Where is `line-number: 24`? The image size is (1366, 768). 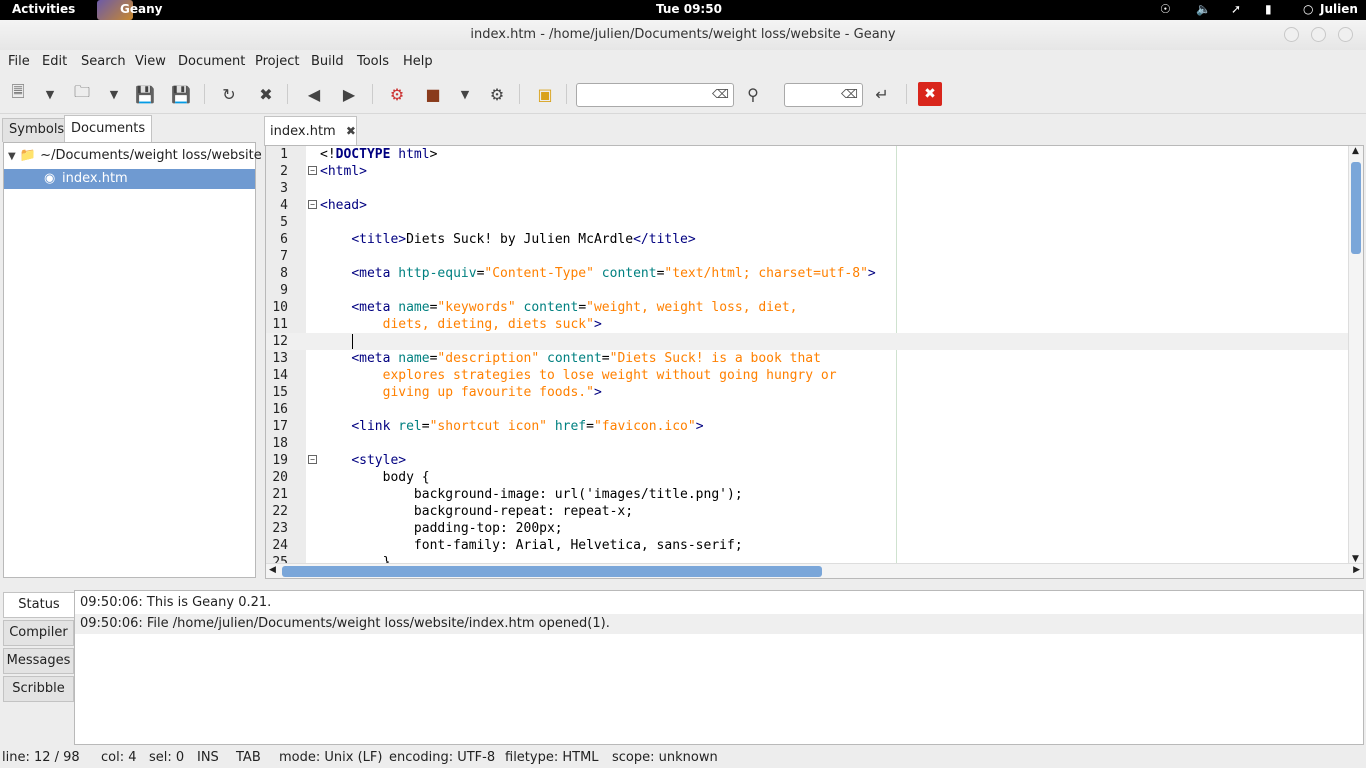
line-number: 24 is located at coordinates (280, 545).